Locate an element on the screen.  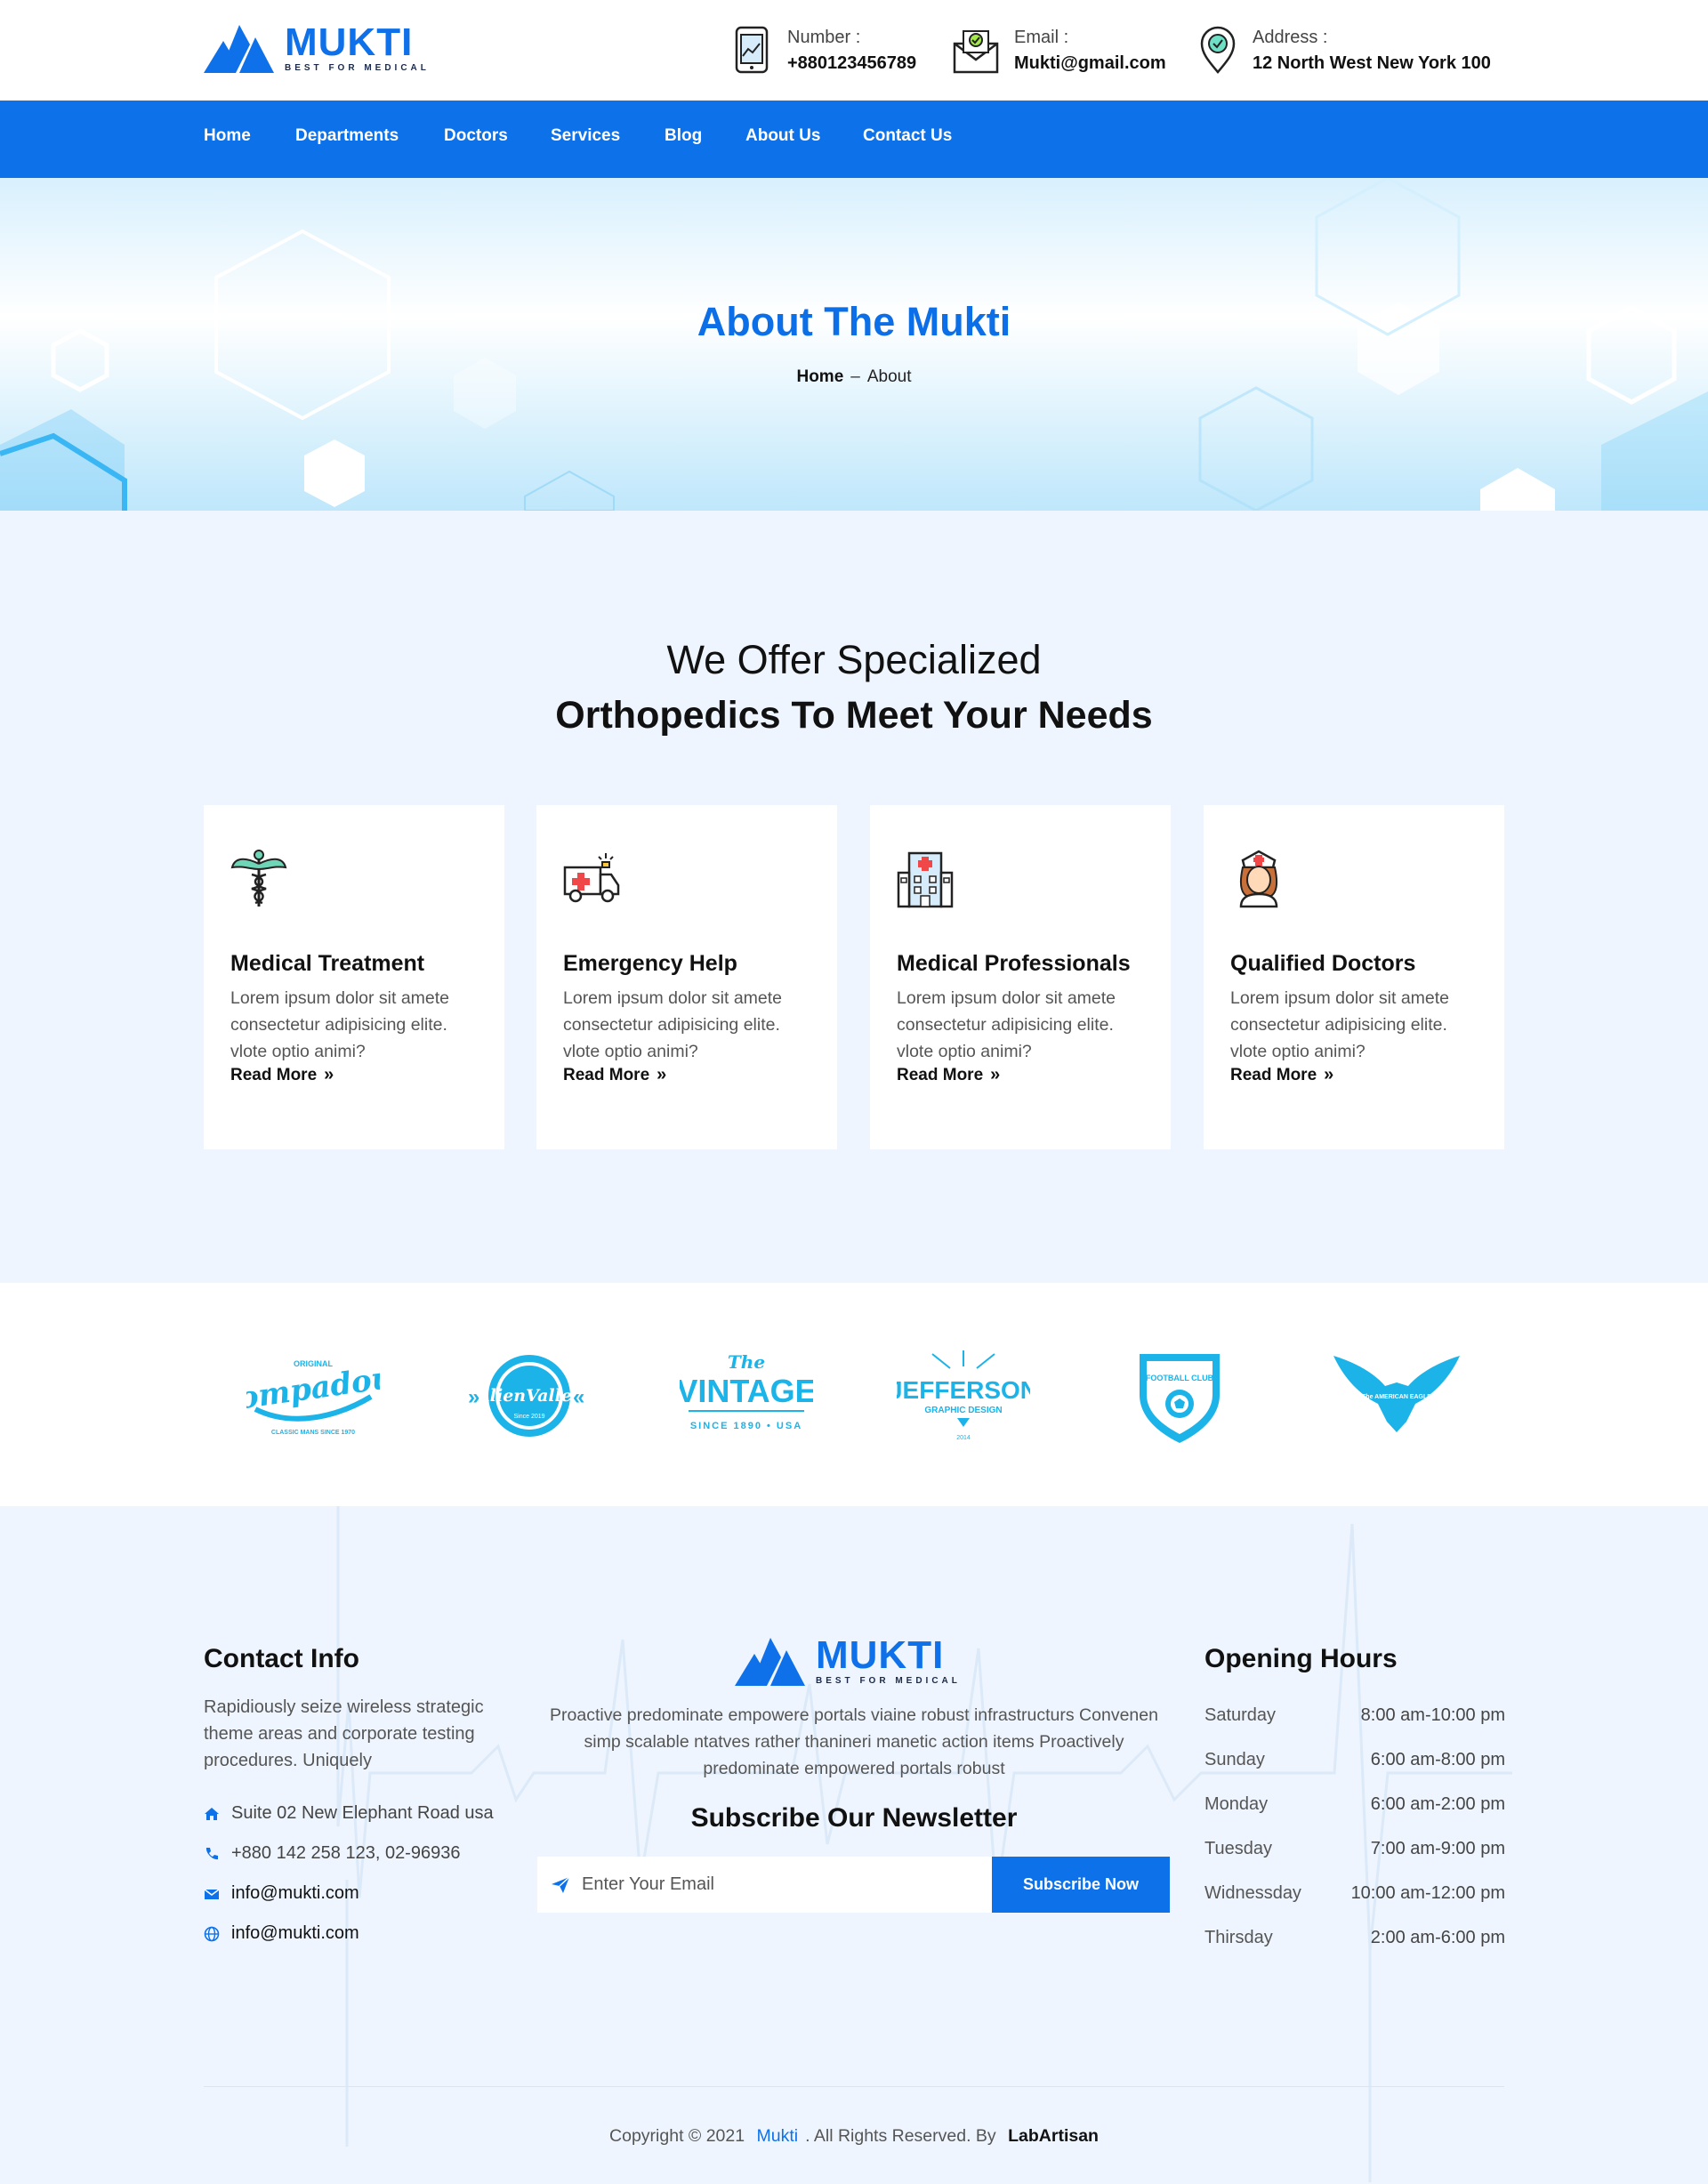
alien-valley-logo: AlienValley Since 2019 » « is located at coordinates (529, 1396).